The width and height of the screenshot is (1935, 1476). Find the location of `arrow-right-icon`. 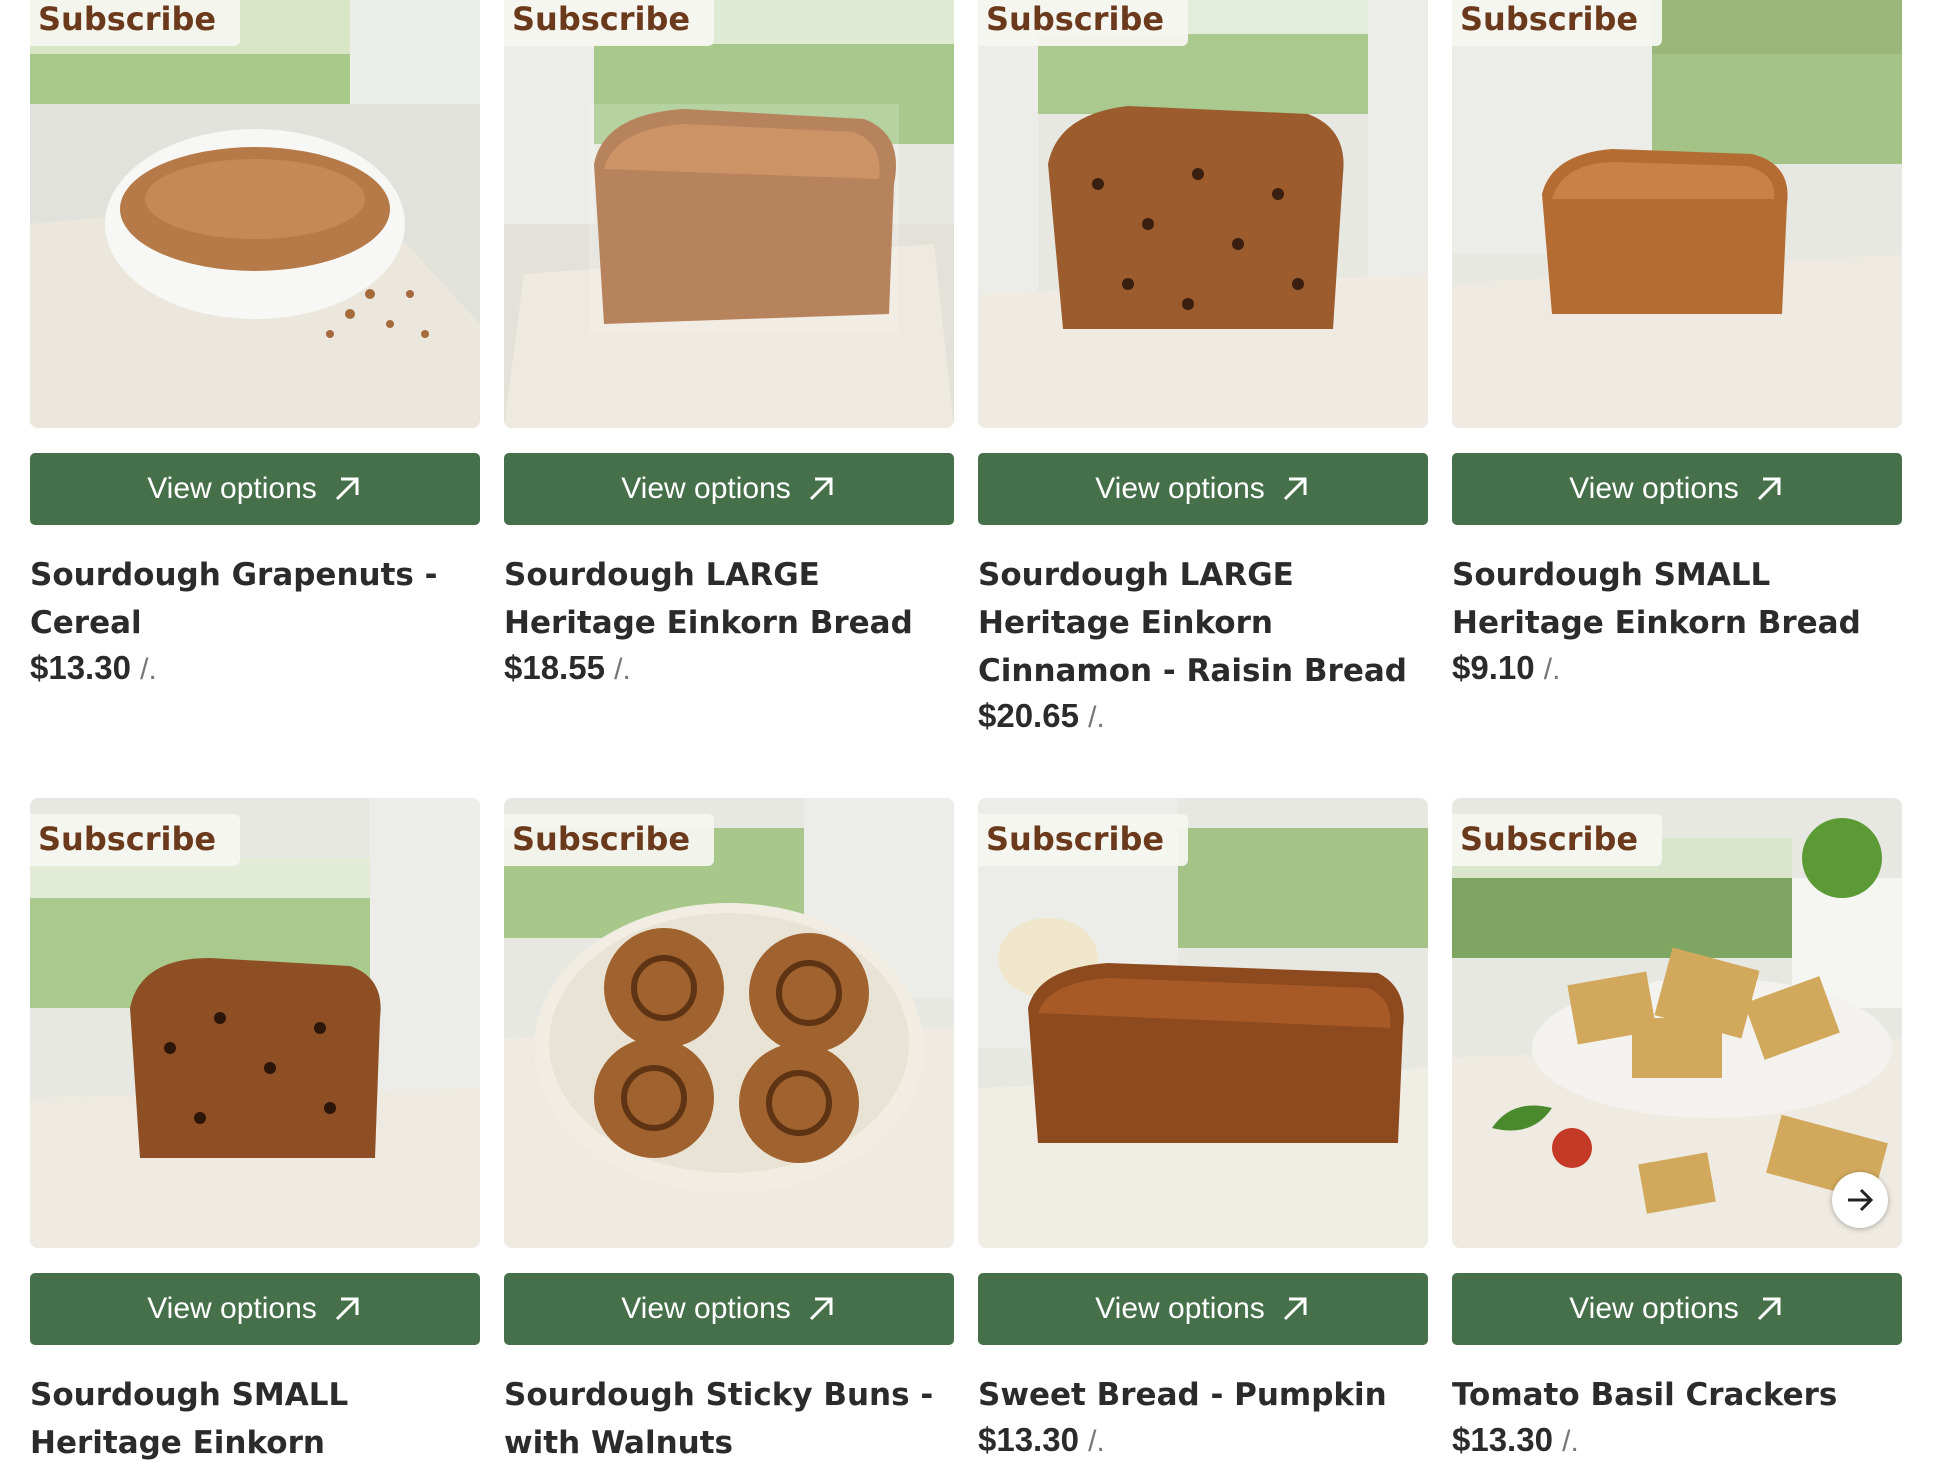

arrow-right-icon is located at coordinates (1861, 1200).